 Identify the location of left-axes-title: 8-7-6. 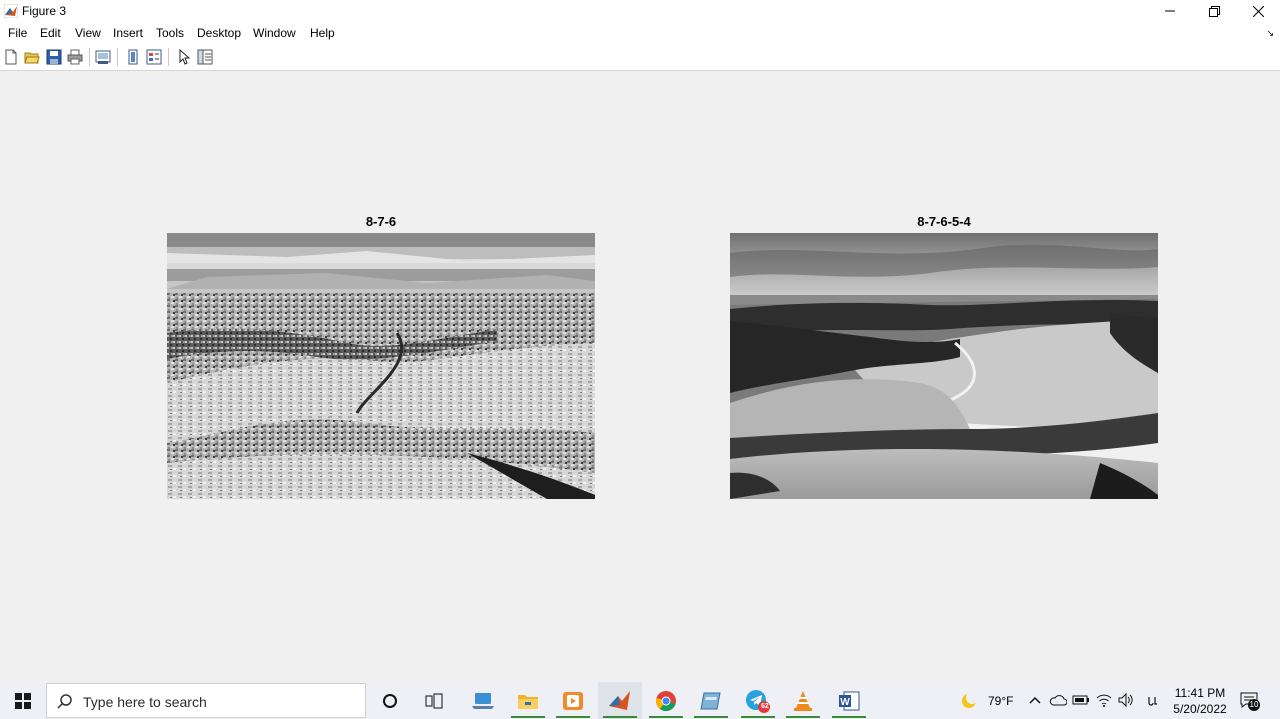
(381, 221).